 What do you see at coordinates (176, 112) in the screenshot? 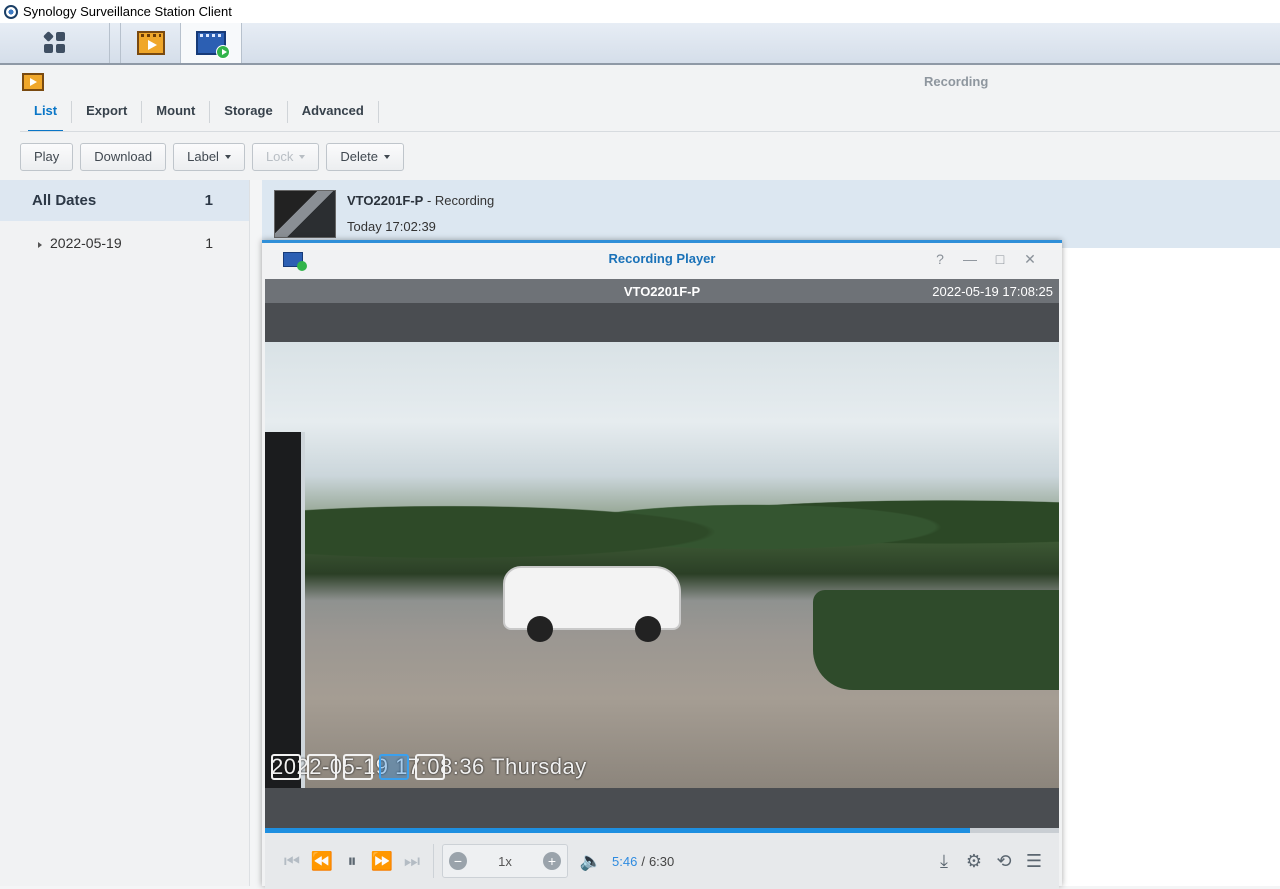
I see `tab-mount: Mount` at bounding box center [176, 112].